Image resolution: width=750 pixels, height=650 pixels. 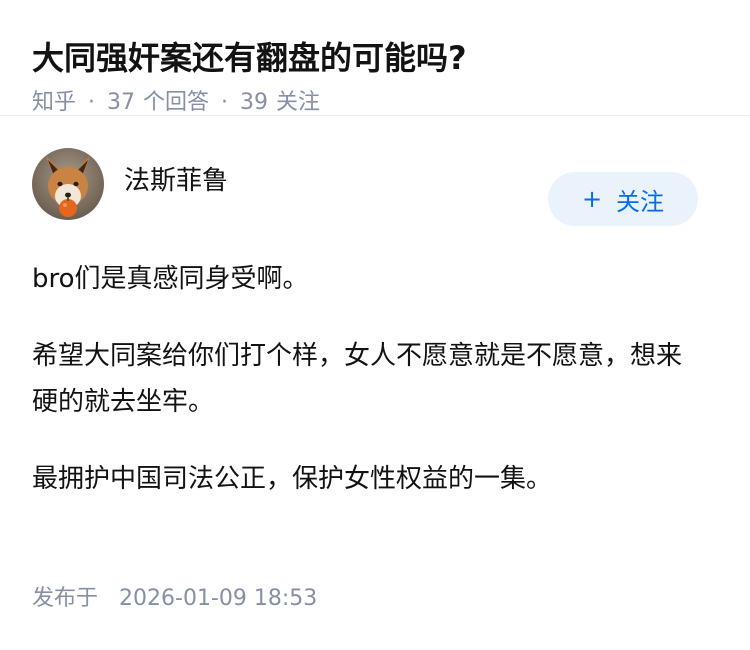 What do you see at coordinates (292, 479) in the screenshot?
I see `answer-paragraph: 最拥护中国司法公正，保护女性权益的一集。` at bounding box center [292, 479].